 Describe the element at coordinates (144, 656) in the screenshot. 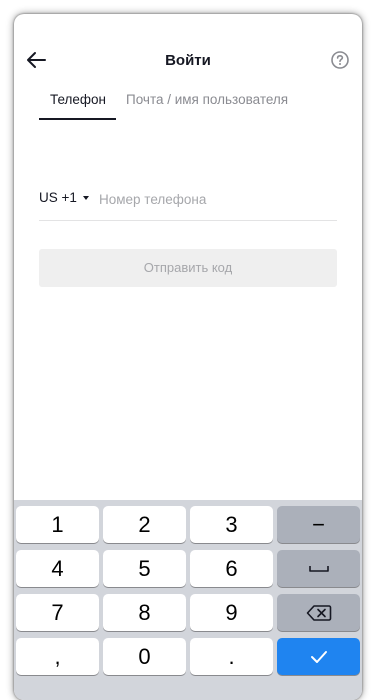

I see `key-0: 0` at that location.